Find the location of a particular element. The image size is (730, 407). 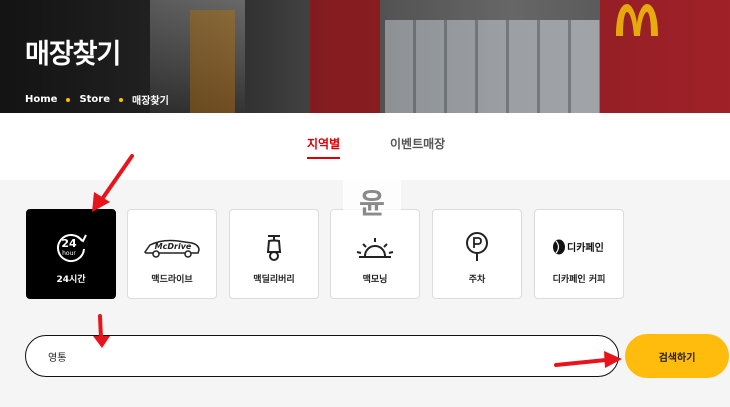

breadcrumb: Home Store 매장찾기 is located at coordinates (97, 99).